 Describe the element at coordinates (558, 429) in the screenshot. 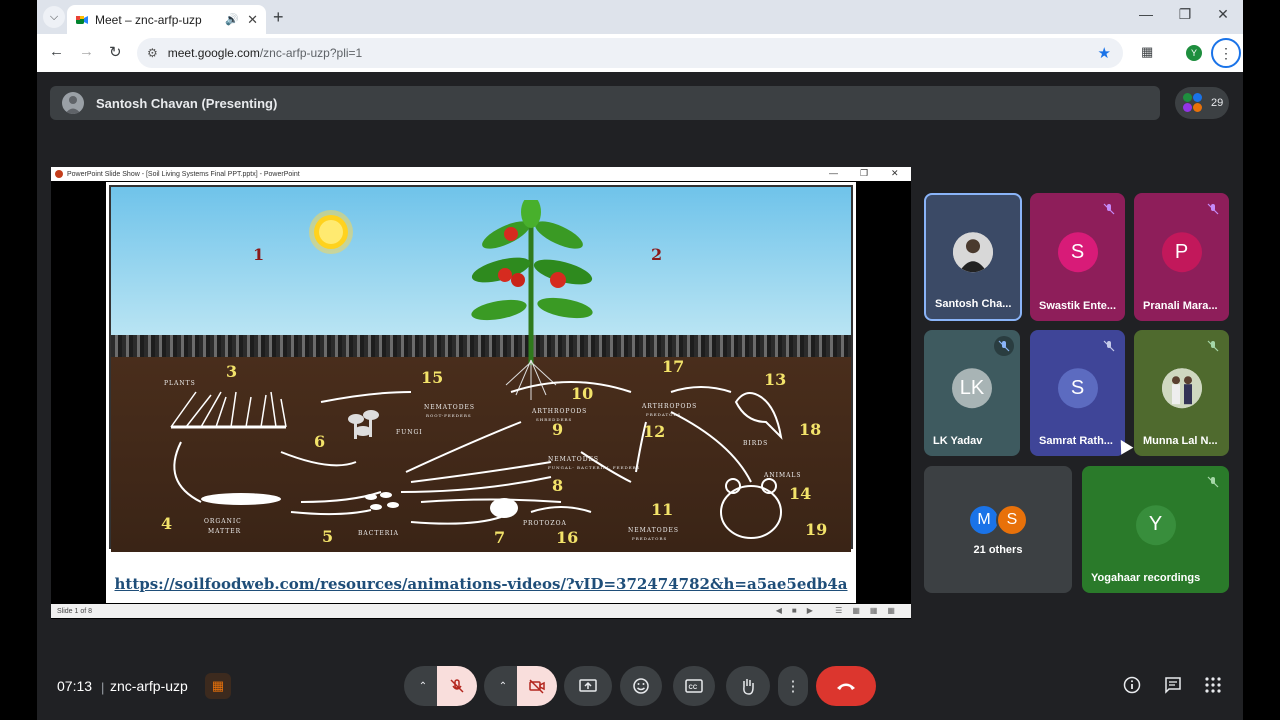

I see `label-9: 9` at that location.